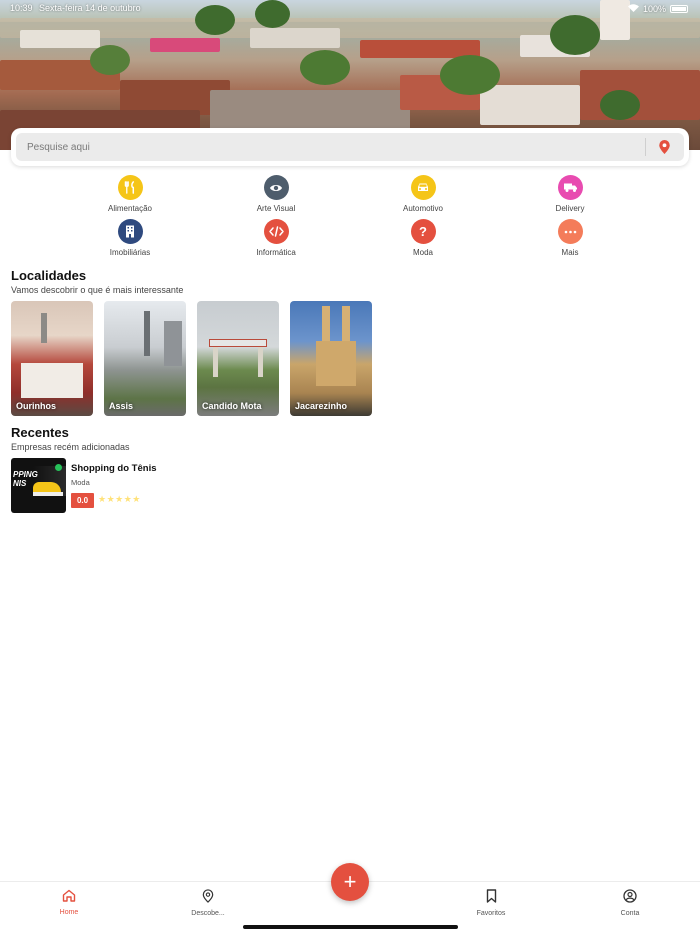 The width and height of the screenshot is (700, 934). I want to click on category-automotivo: Automotivo, so click(423, 194).